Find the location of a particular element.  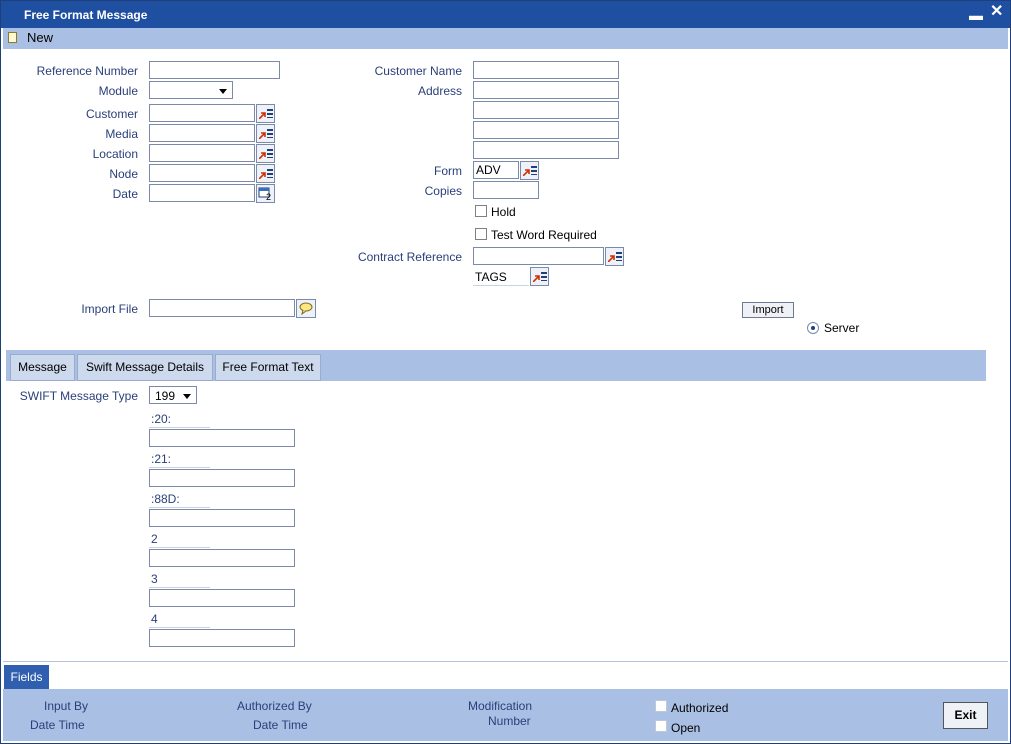

location-label: Location is located at coordinates (115, 154).